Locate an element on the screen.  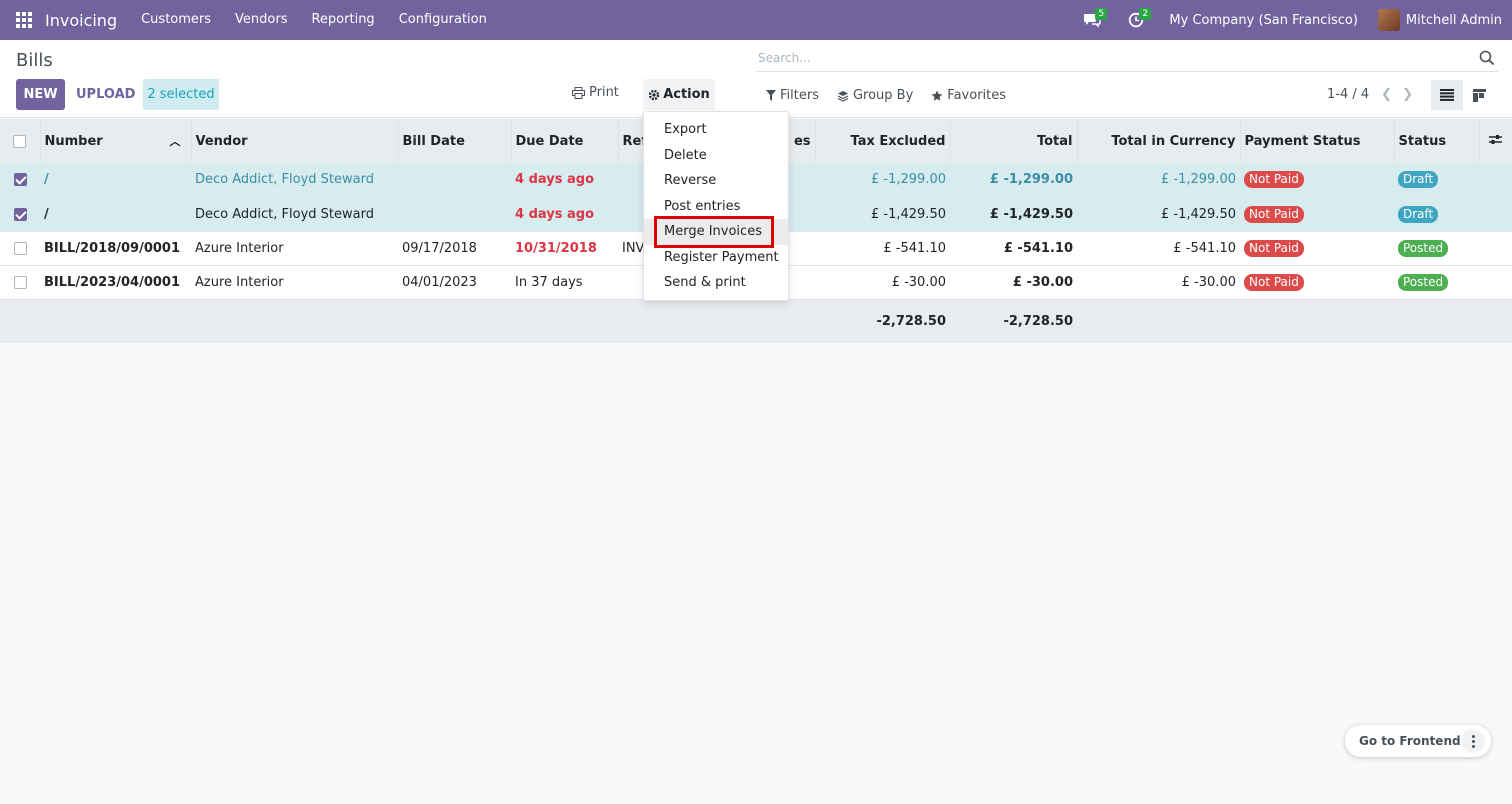
bill-tax-excluded: £ -541.10 is located at coordinates (882, 248).